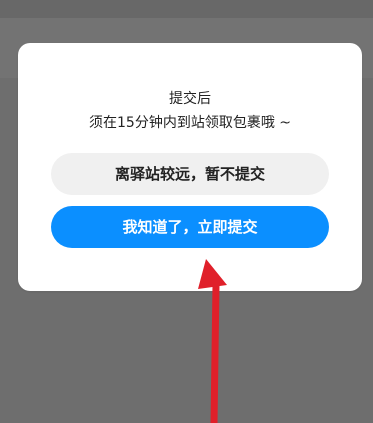 Image resolution: width=373 pixels, height=423 pixels. What do you see at coordinates (190, 227) in the screenshot?
I see `submit-now-button: 我知道了，立即提交` at bounding box center [190, 227].